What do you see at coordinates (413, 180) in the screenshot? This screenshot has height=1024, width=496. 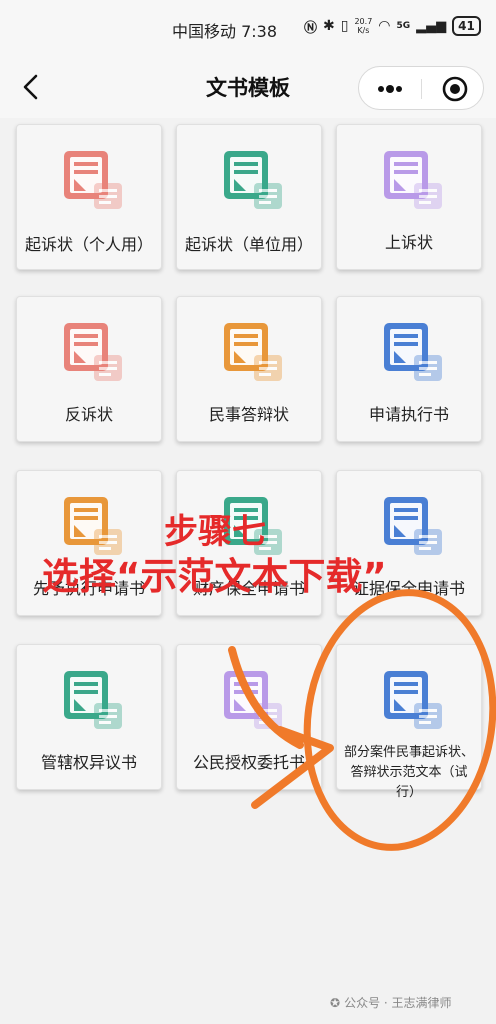 I see `scale-doc-icon` at bounding box center [413, 180].